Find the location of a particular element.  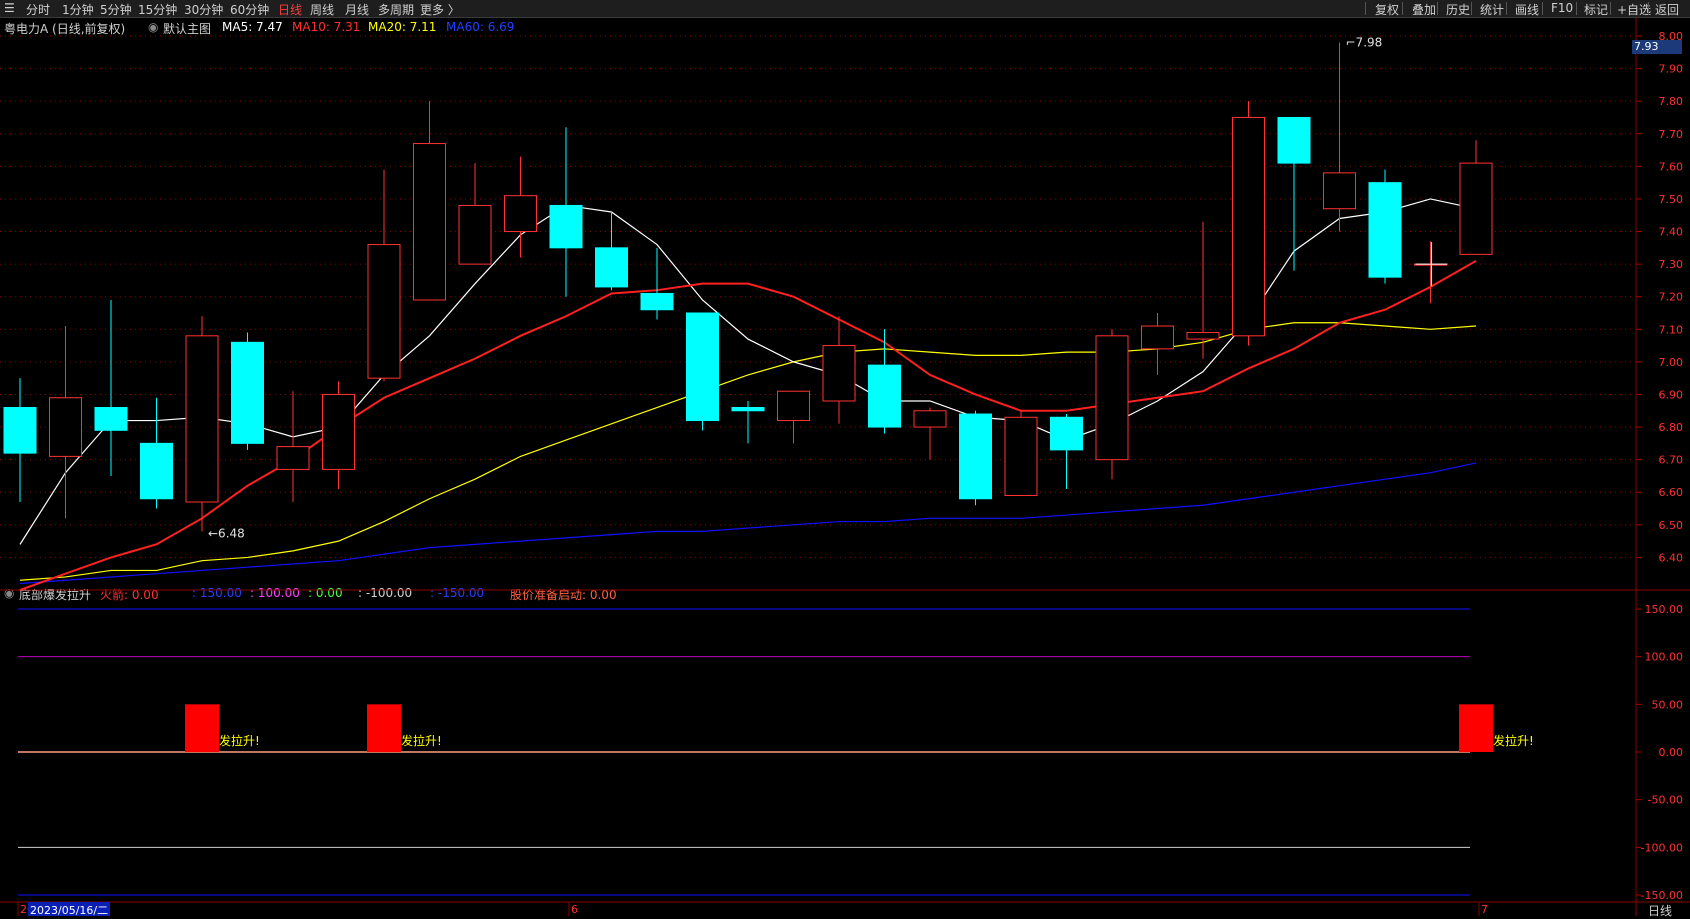

price-tick-label: 7.10 is located at coordinates (1671, 329).